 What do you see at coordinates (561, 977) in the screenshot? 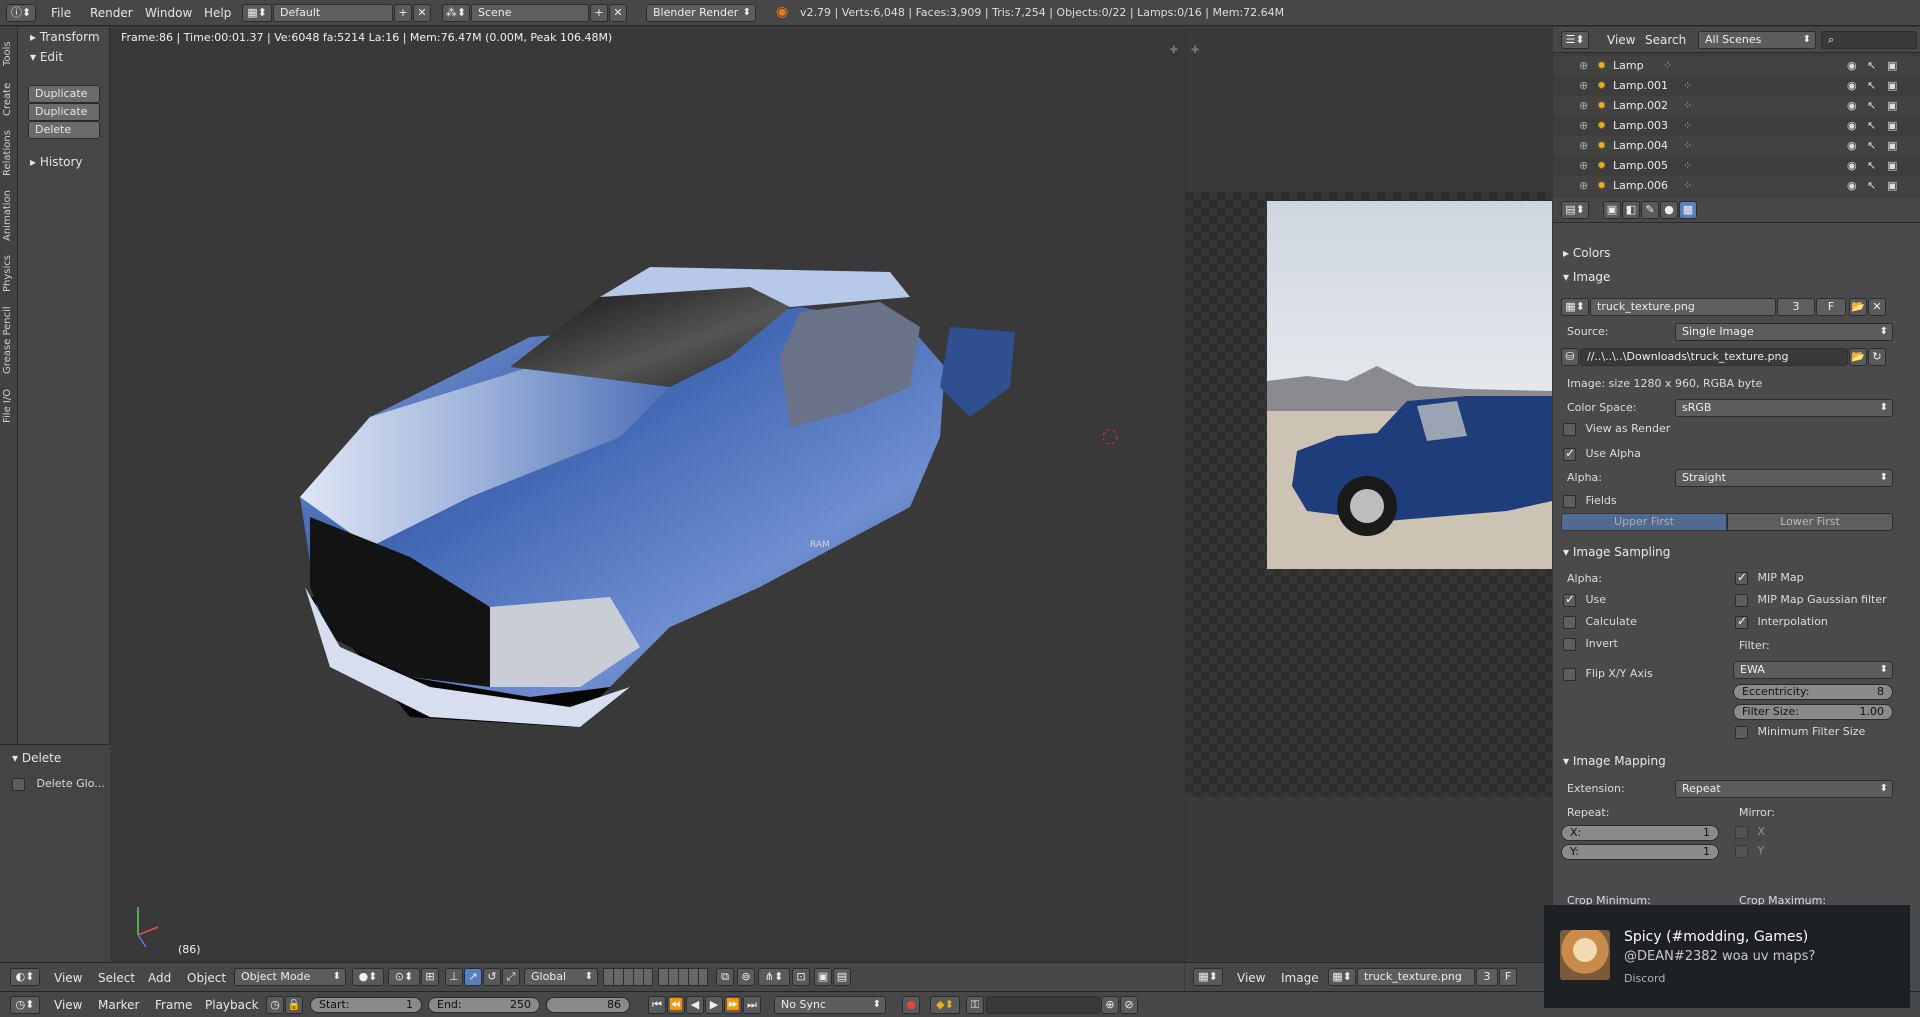
I see `orientation-select: Global` at bounding box center [561, 977].